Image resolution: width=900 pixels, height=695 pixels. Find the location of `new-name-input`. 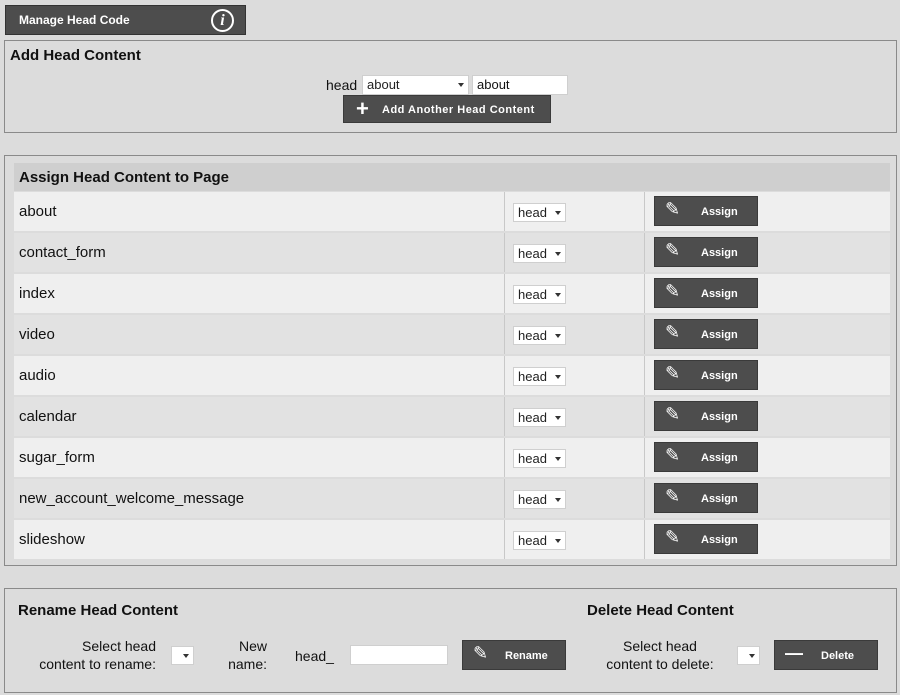

new-name-input is located at coordinates (399, 655).